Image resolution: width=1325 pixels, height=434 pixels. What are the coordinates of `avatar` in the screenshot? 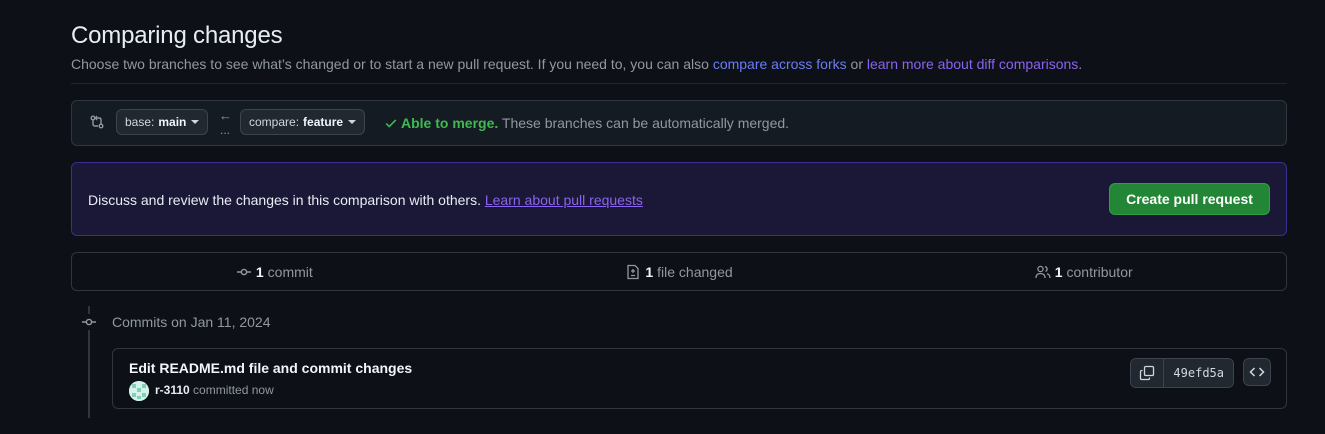 It's located at (139, 391).